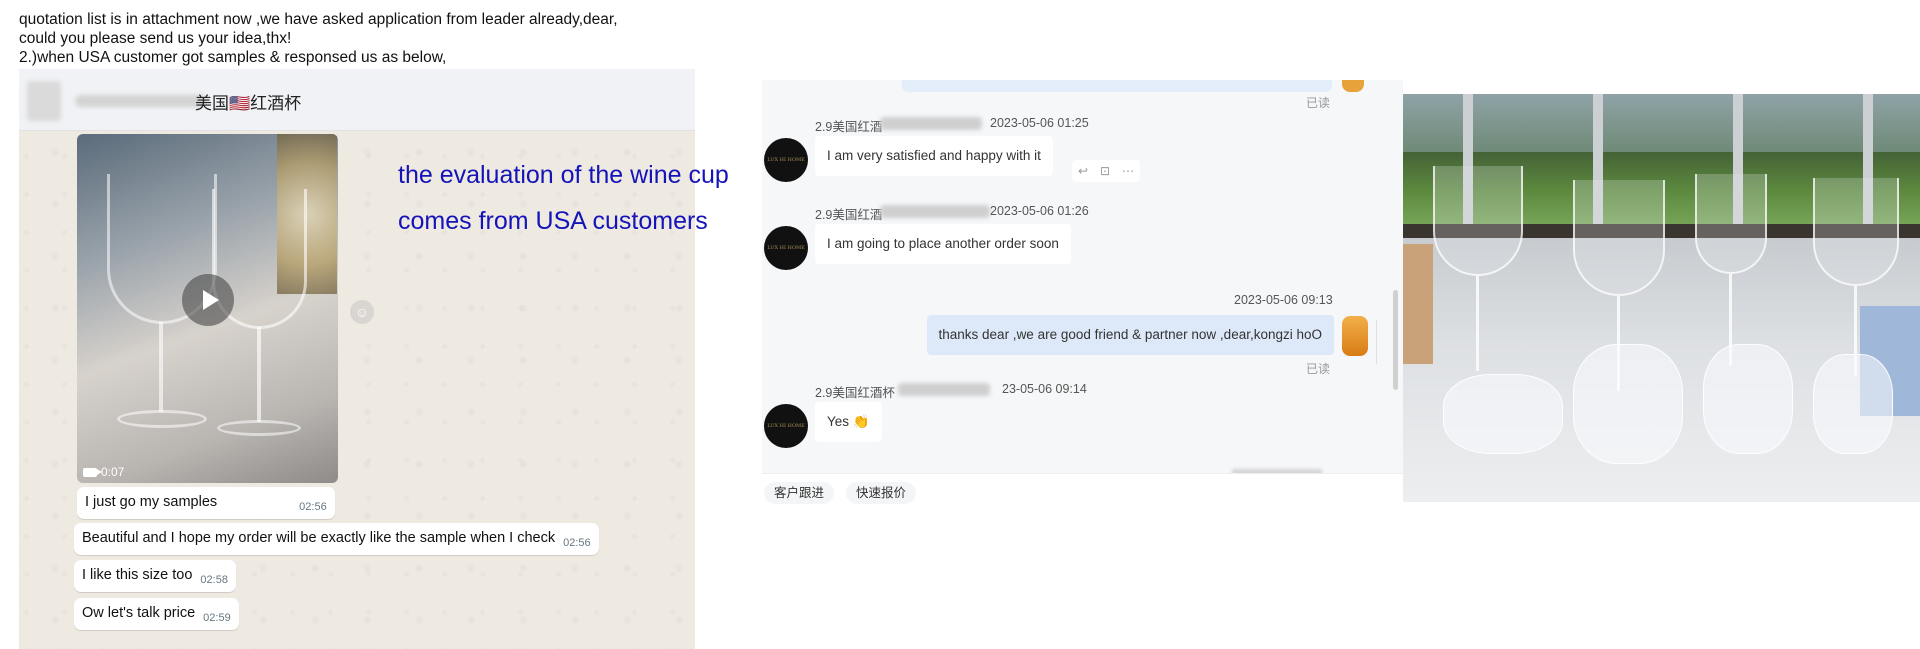 The height and width of the screenshot is (649, 1920). I want to click on message-time: 02:58, so click(214, 580).